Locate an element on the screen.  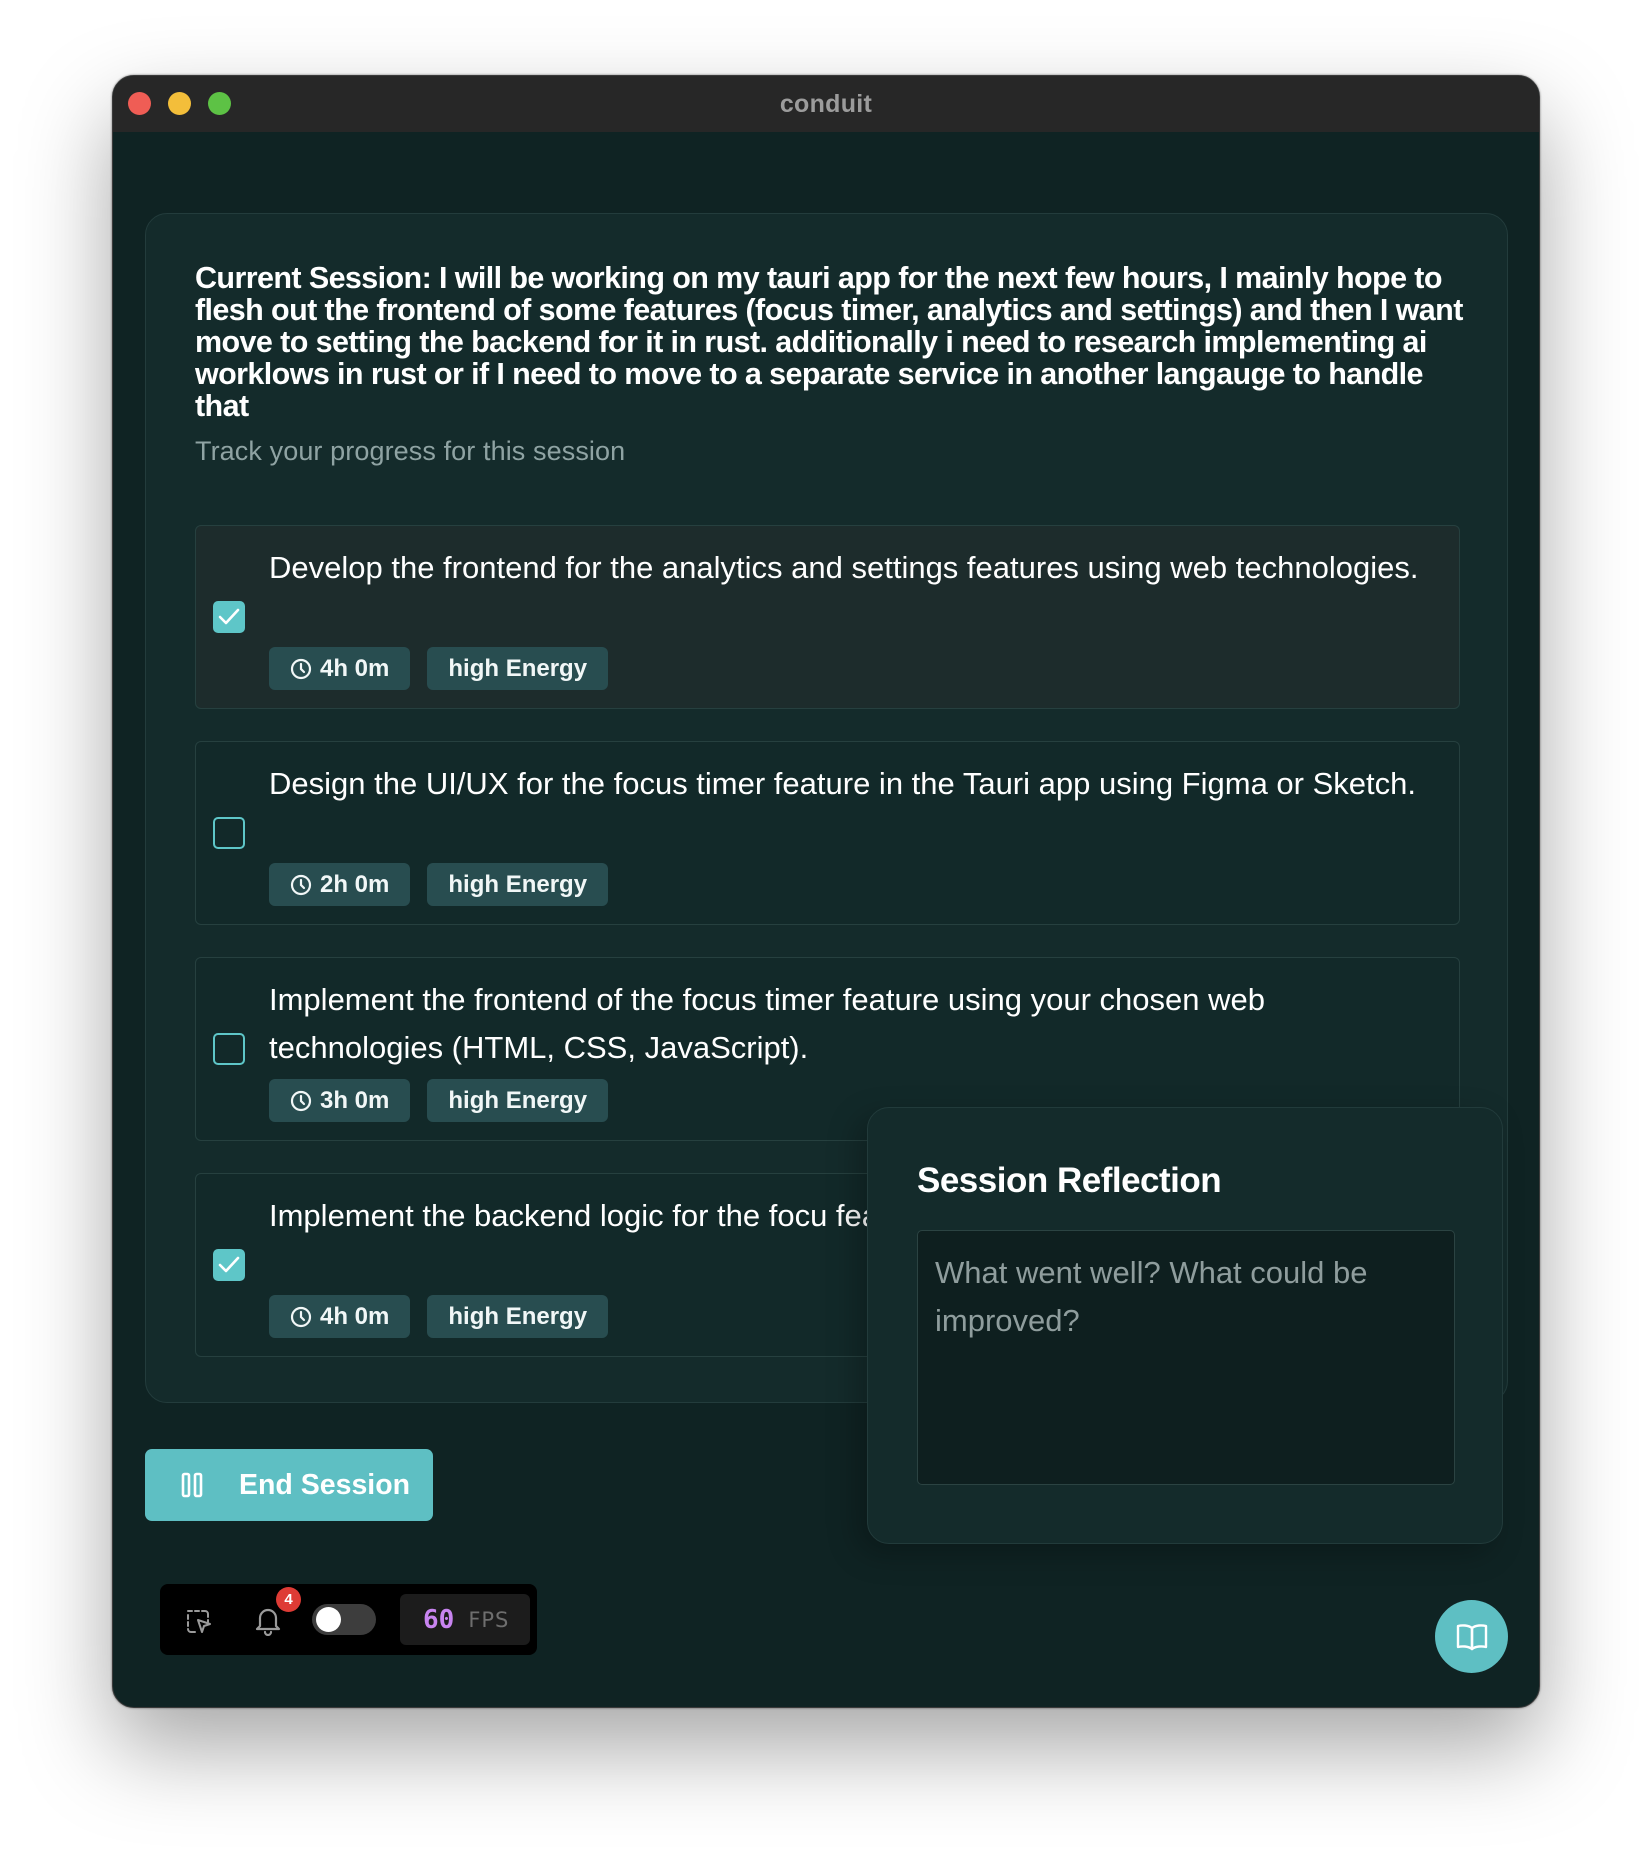
session-reflection-panel: Session Reflection is located at coordinates (1185, 1325).